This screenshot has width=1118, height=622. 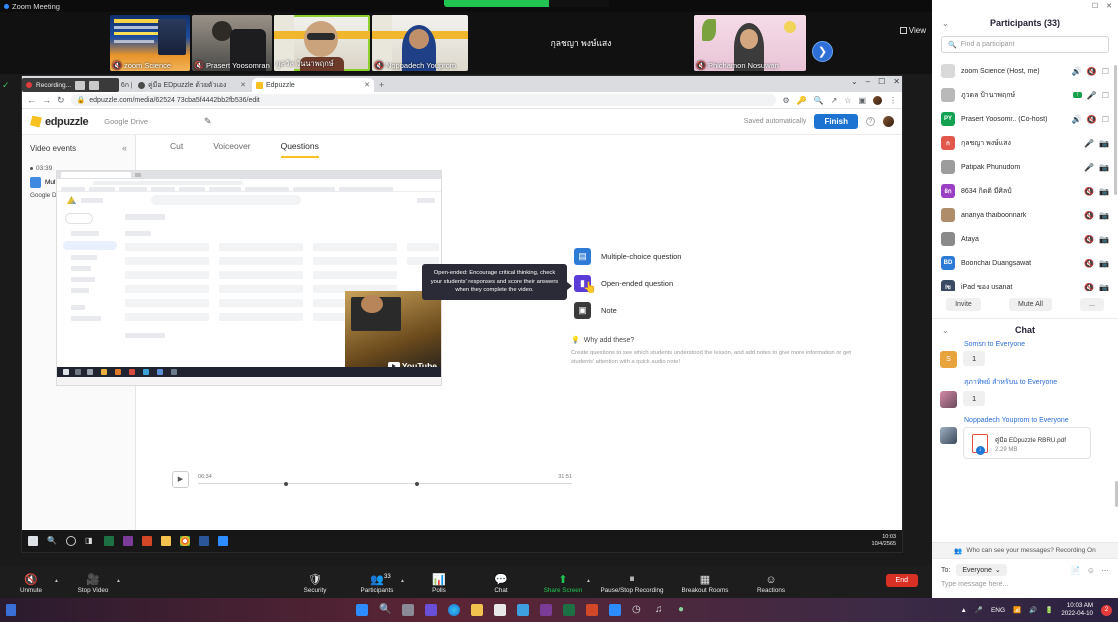 What do you see at coordinates (1027, 443) in the screenshot?
I see `chat-file-attachment: ↓ คู่มือ EDpuzzle RBRU.pdf 2.29 MB` at bounding box center [1027, 443].